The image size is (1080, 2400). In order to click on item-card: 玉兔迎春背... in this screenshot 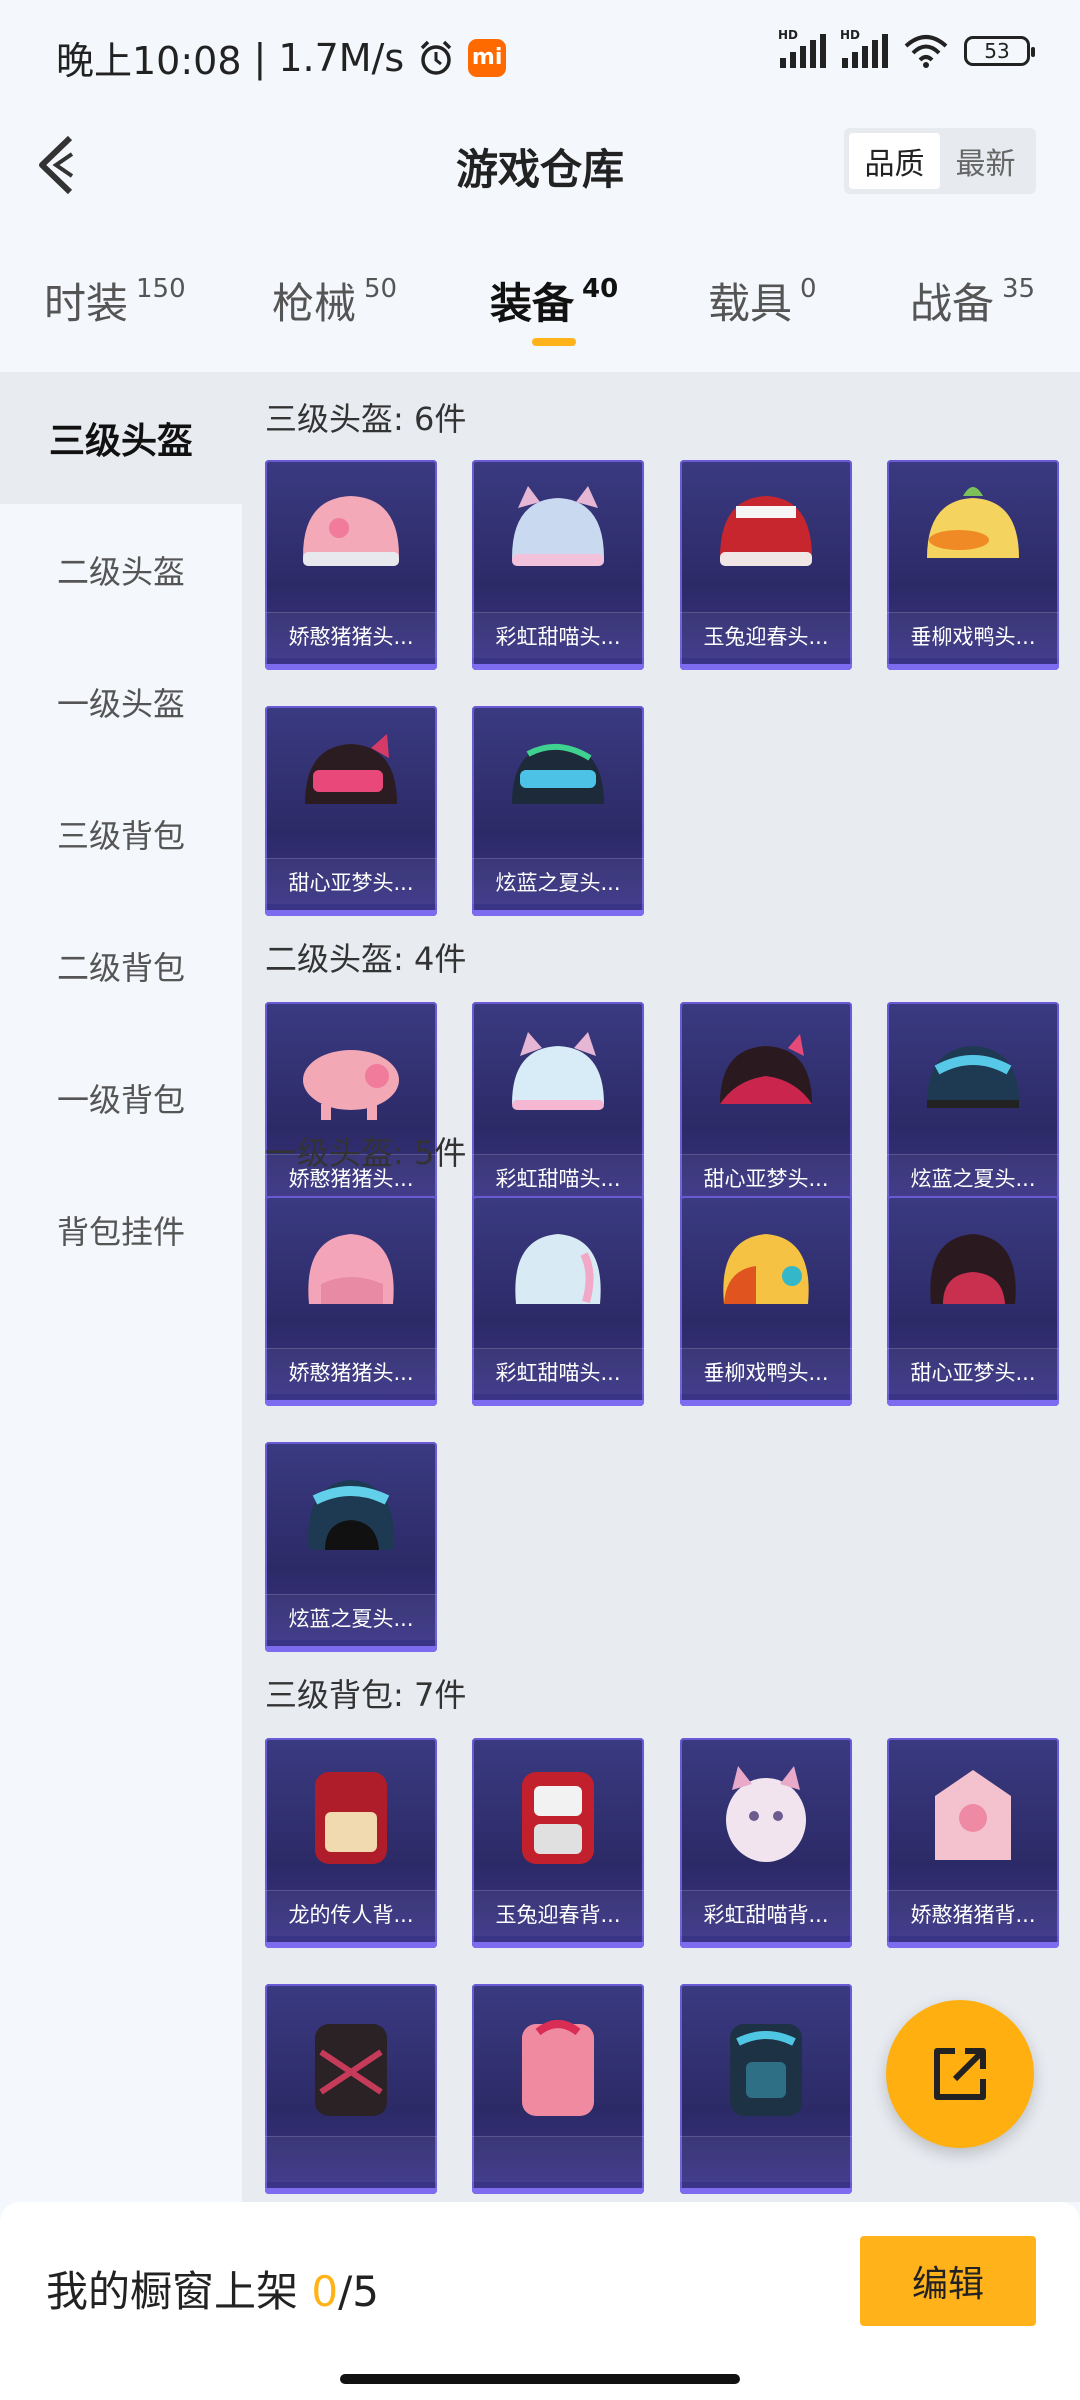, I will do `click(558, 1843)`.